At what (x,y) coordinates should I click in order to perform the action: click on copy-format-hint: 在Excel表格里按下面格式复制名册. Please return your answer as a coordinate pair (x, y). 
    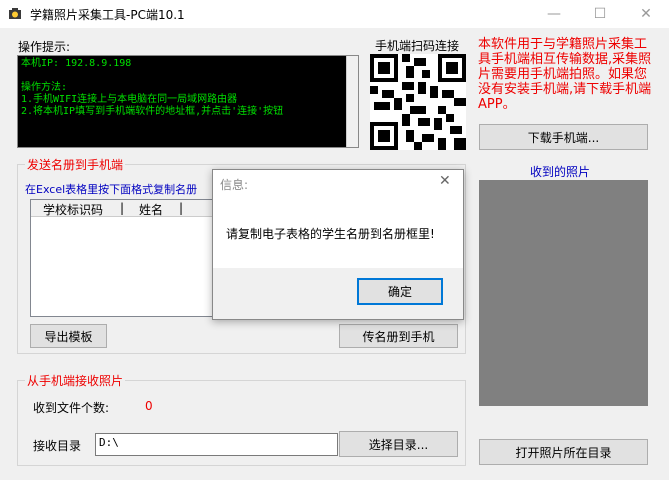
    Looking at the image, I should click on (111, 189).